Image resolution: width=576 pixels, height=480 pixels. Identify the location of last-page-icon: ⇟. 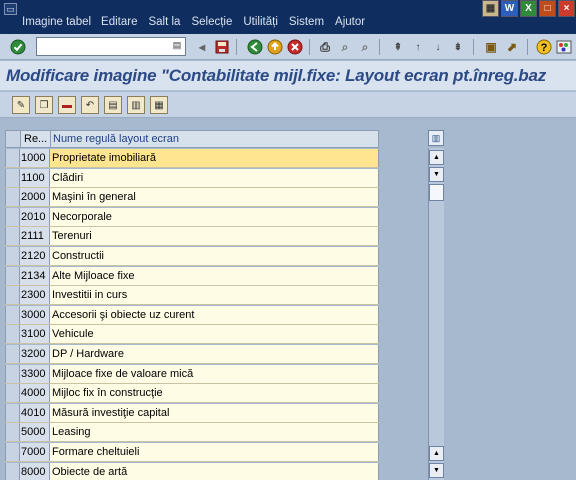
(458, 47).